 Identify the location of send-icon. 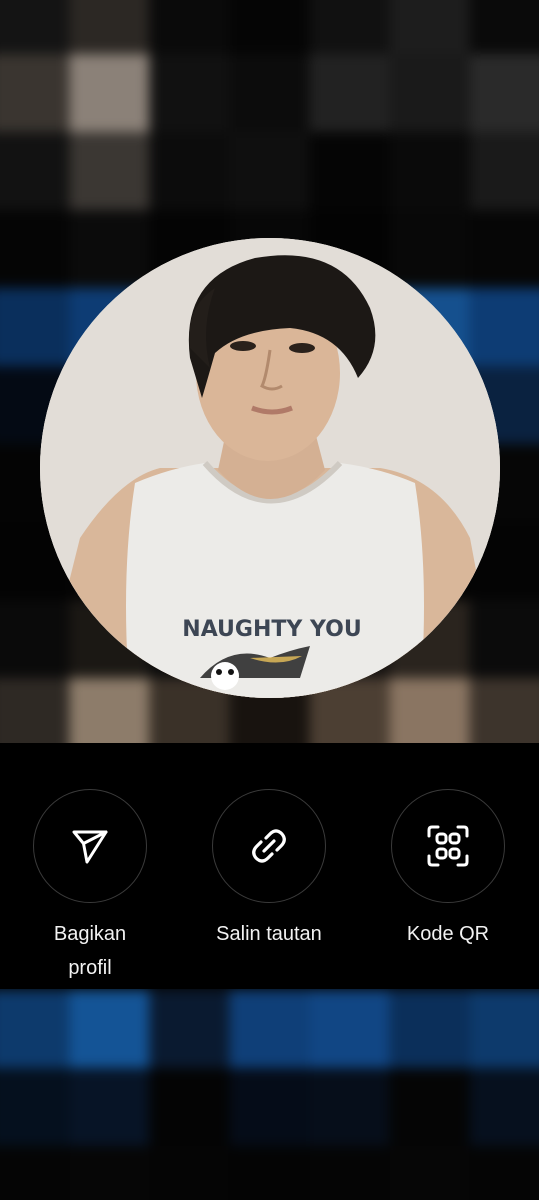
(90, 847).